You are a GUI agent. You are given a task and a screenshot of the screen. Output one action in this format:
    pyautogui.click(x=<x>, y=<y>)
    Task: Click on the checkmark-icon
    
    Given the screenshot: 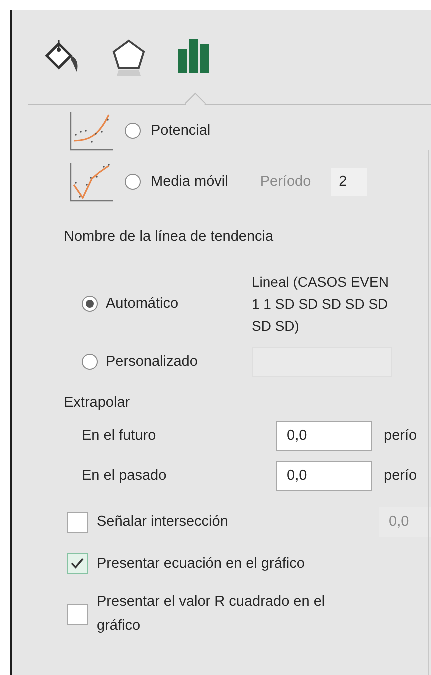 What is the action you would take?
    pyautogui.click(x=77, y=563)
    